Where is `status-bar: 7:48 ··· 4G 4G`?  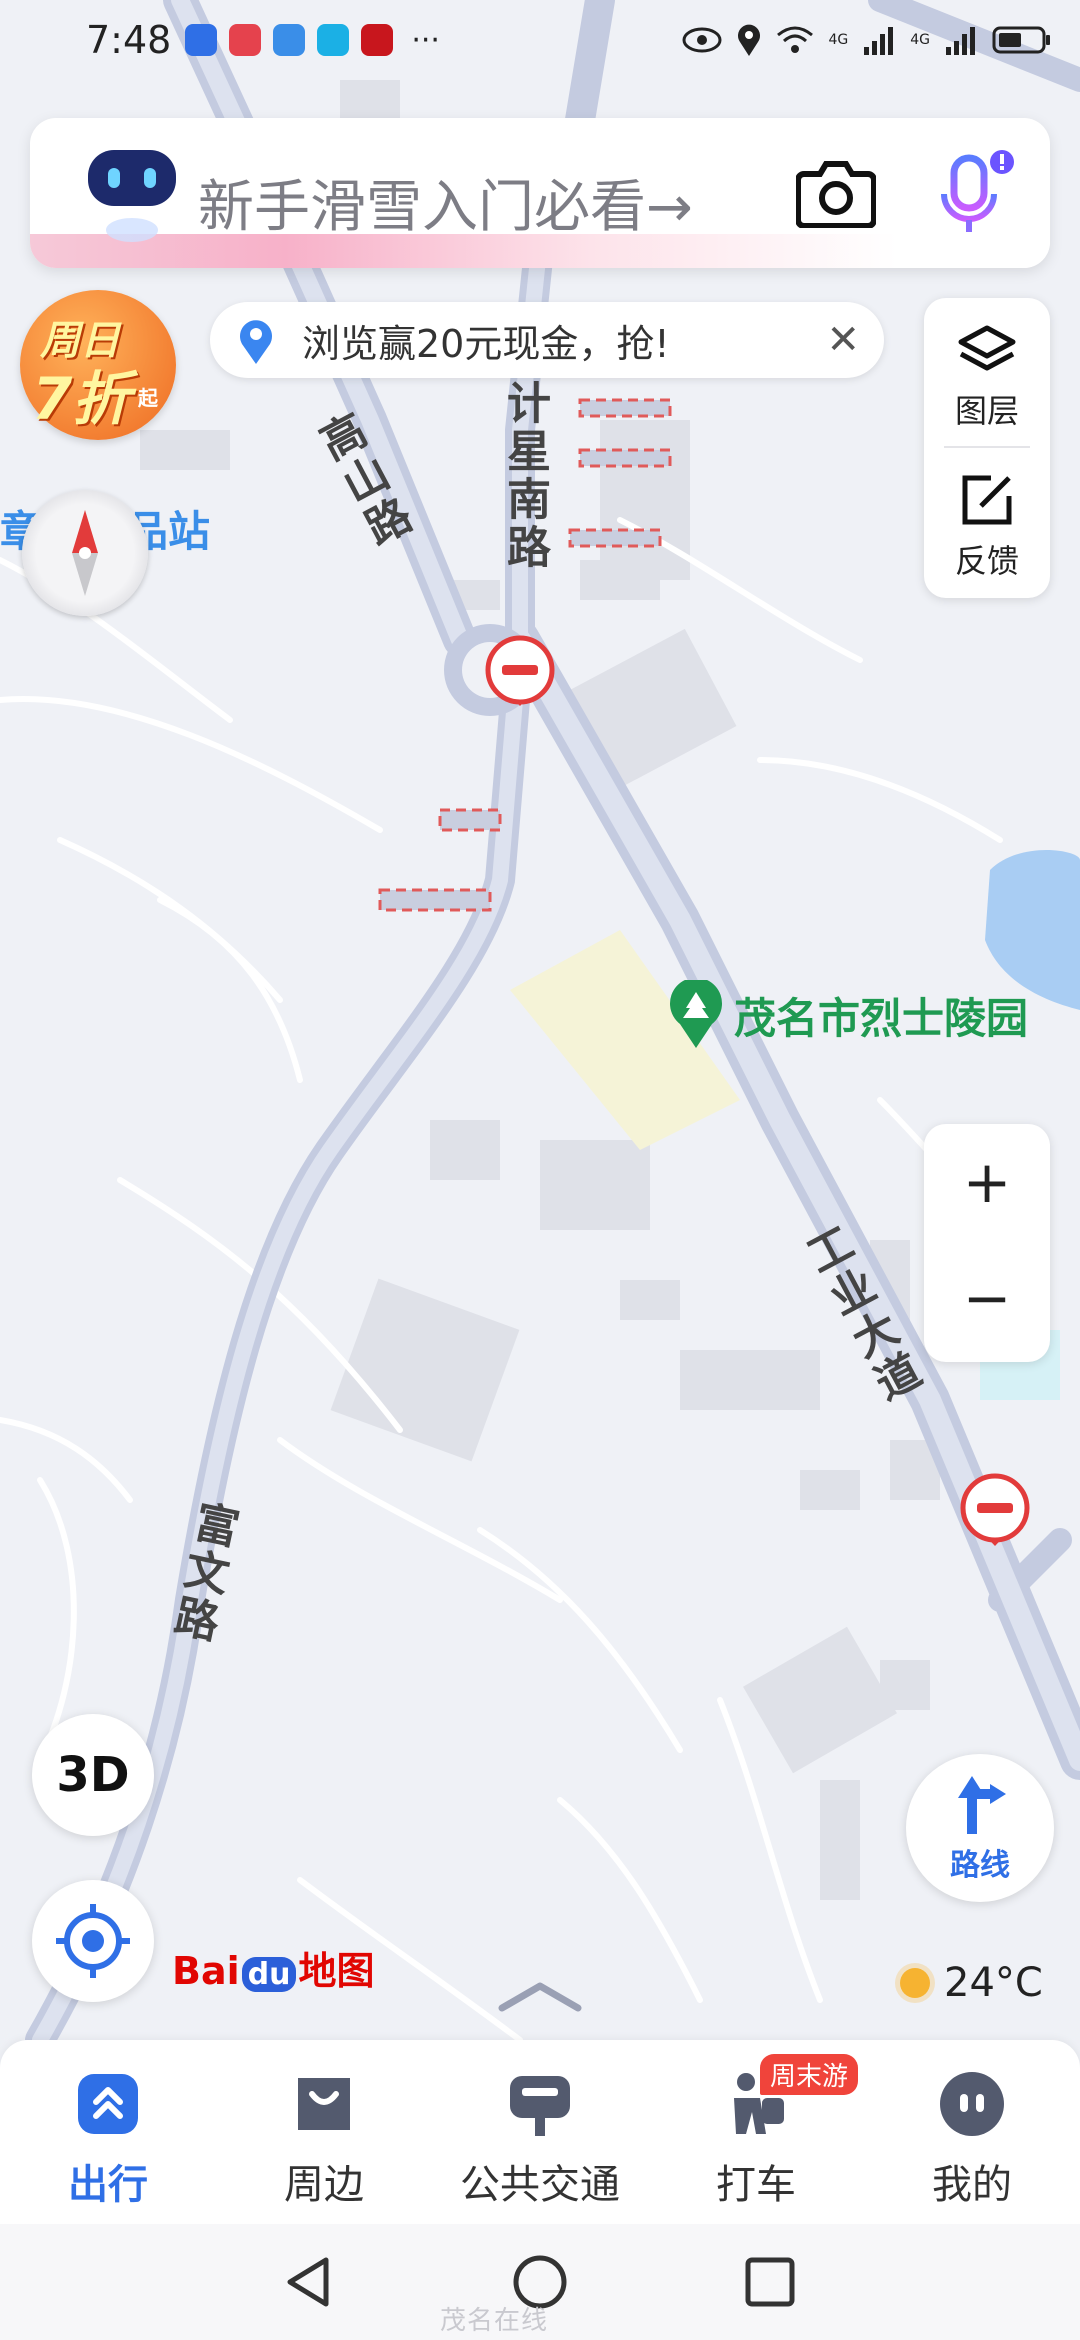 status-bar: 7:48 ··· 4G 4G is located at coordinates (540, 40).